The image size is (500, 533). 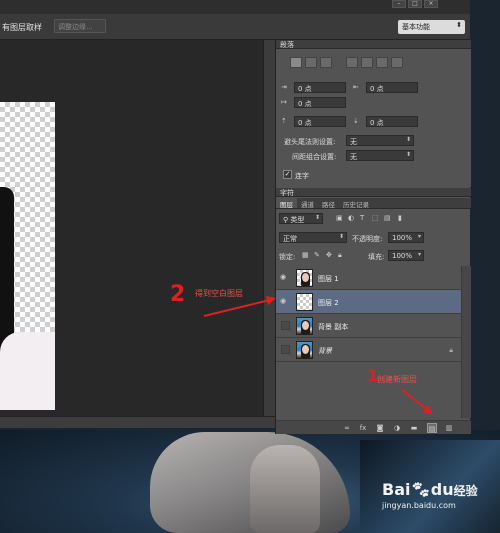 I want to click on hyphenate-checkbox: ✓, so click(x=287, y=174).